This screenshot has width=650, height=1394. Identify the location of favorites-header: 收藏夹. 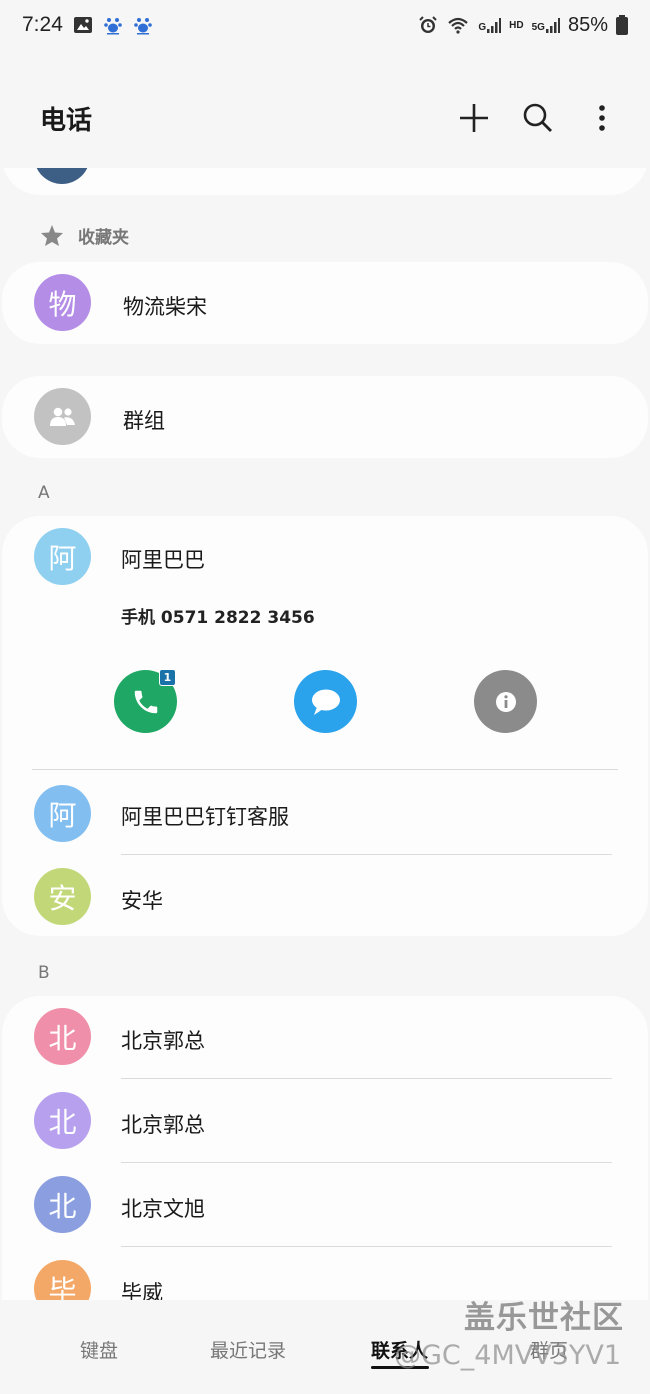
(84, 235).